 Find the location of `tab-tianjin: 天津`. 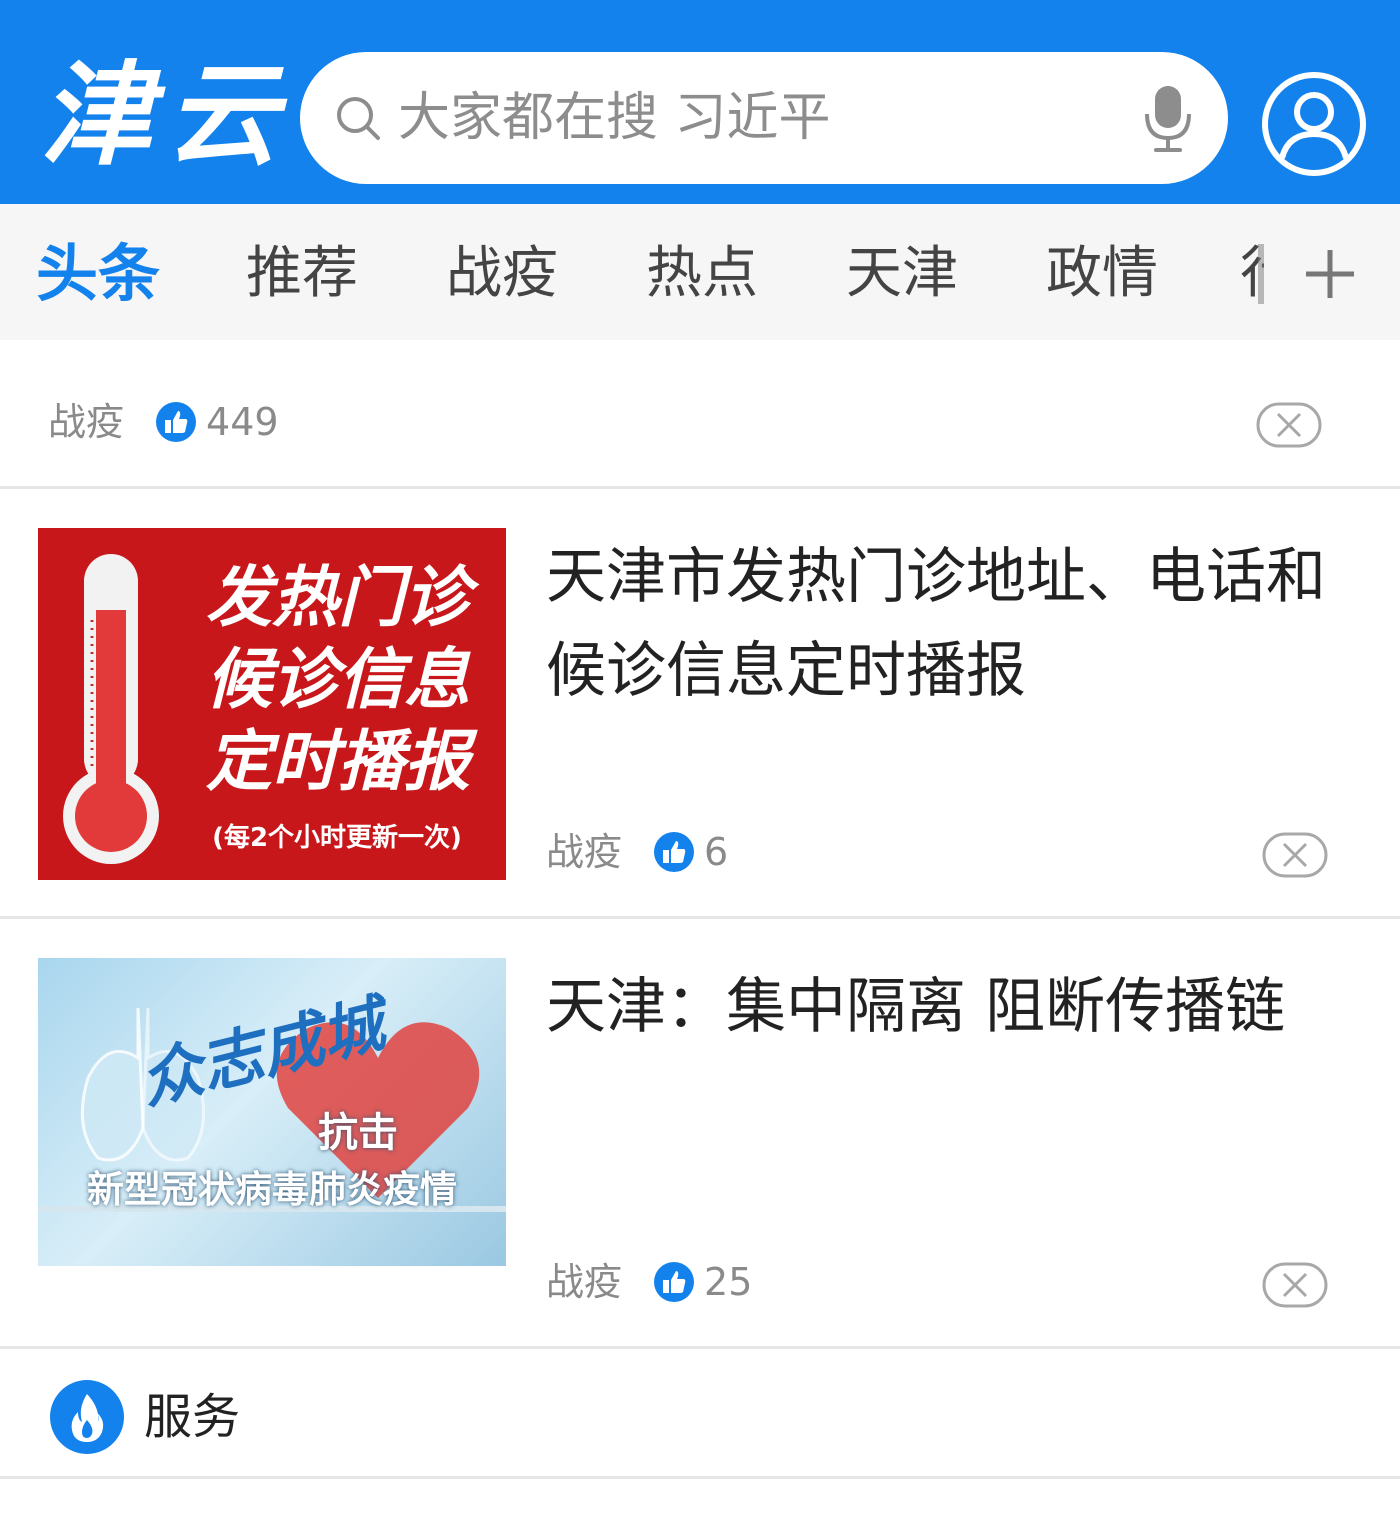

tab-tianjin: 天津 is located at coordinates (902, 274).